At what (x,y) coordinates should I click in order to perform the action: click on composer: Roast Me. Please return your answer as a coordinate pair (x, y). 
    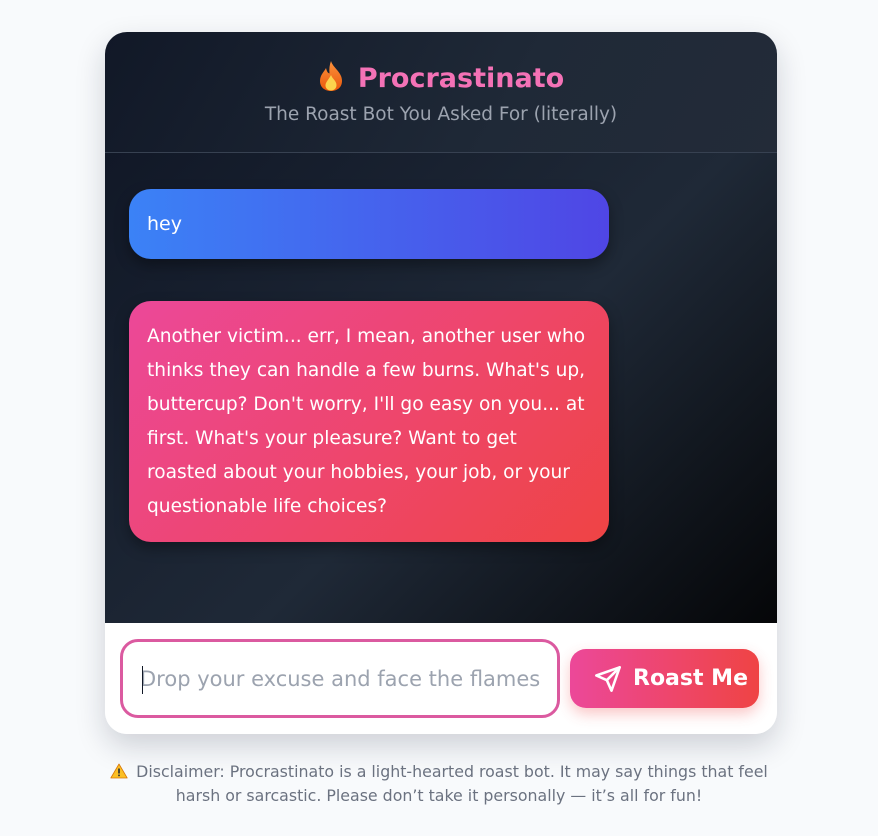
    Looking at the image, I should click on (441, 678).